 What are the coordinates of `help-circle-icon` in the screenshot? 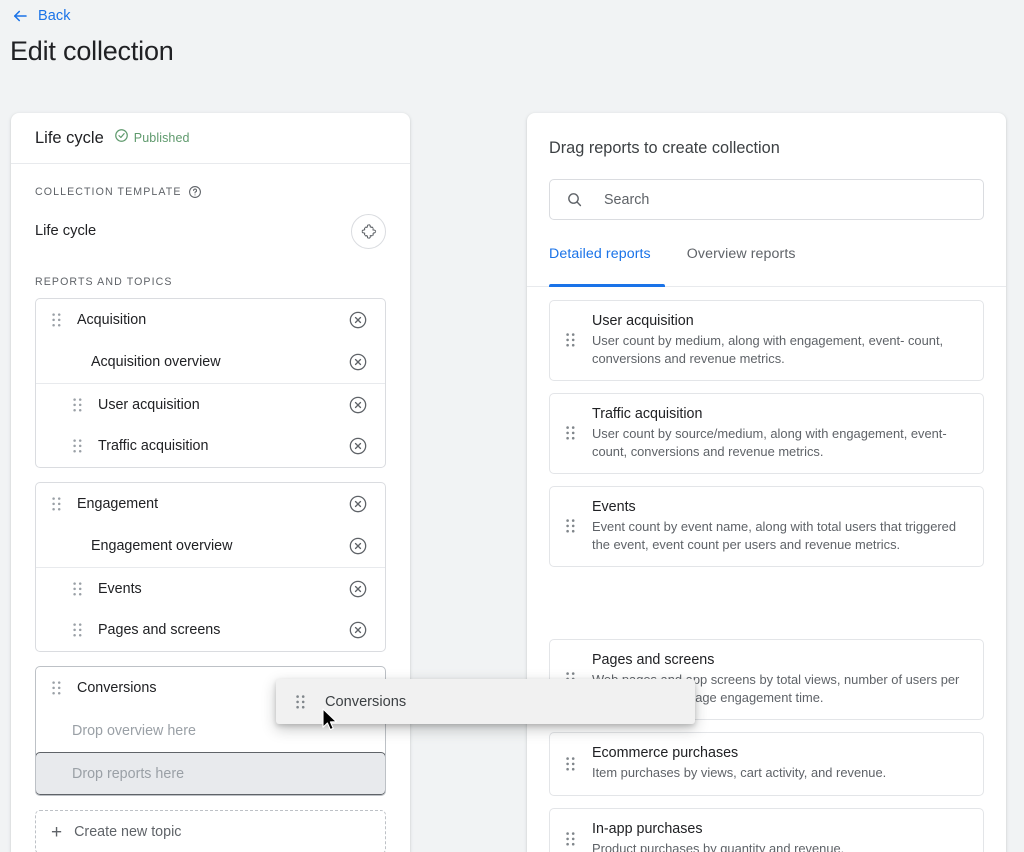 It's located at (195, 192).